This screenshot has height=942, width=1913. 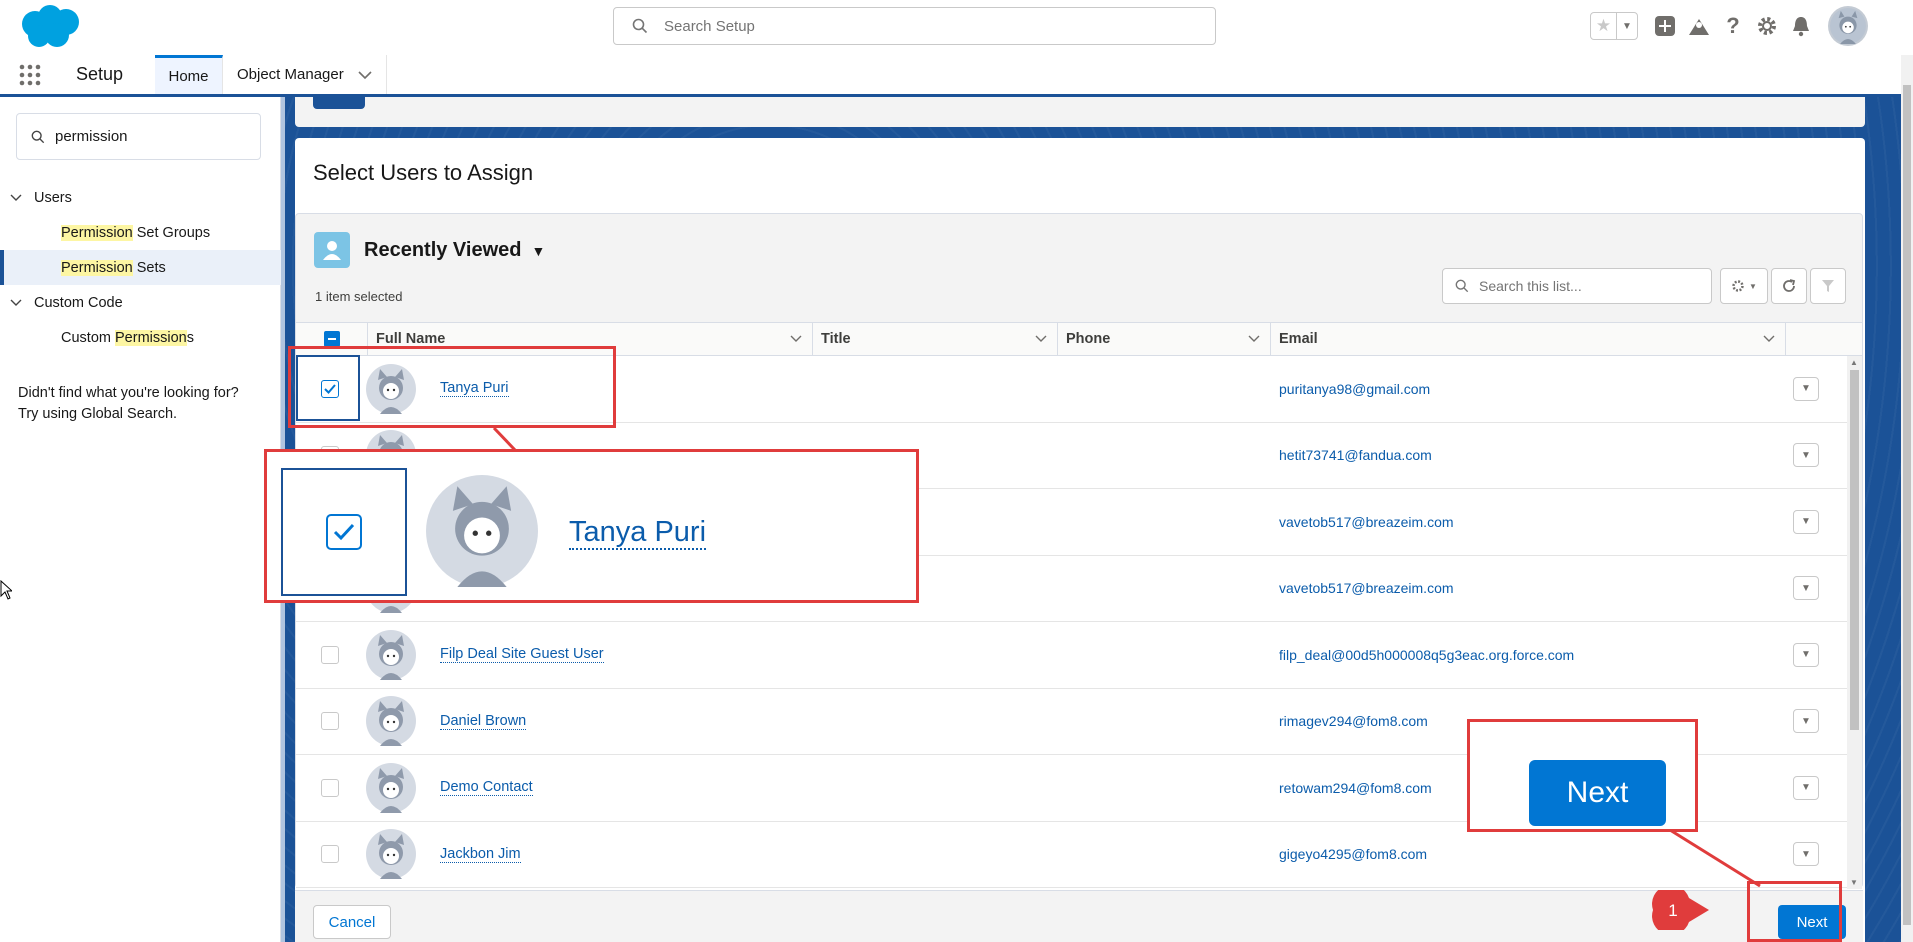 What do you see at coordinates (100, 74) in the screenshot?
I see `app-name: Setup` at bounding box center [100, 74].